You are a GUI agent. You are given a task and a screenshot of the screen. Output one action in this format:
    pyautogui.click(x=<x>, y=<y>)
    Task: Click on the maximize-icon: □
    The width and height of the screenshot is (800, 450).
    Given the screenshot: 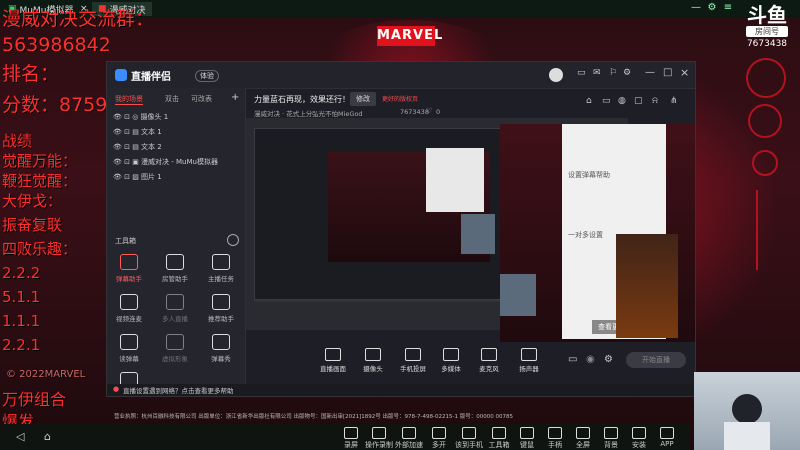 What is the action you would take?
    pyautogui.click(x=667, y=72)
    